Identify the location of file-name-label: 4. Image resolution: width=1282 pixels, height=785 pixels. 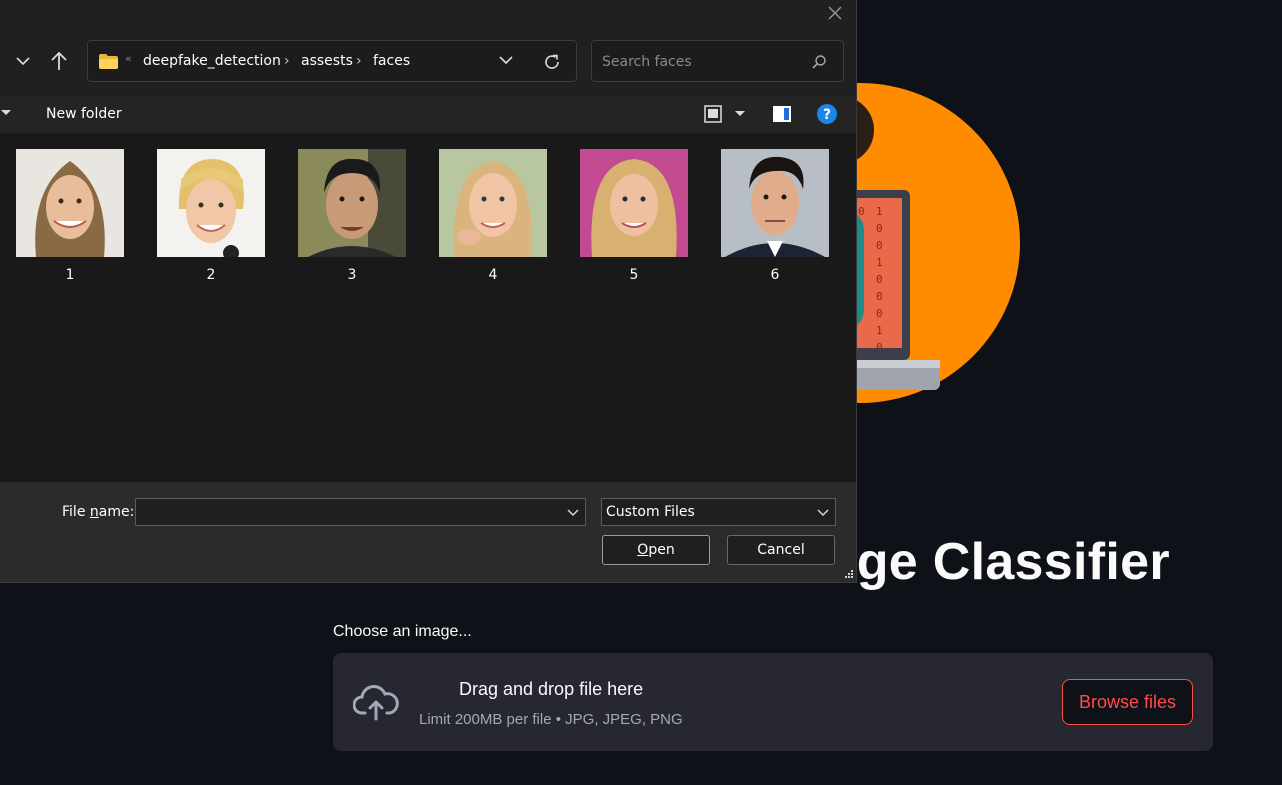
(493, 275).